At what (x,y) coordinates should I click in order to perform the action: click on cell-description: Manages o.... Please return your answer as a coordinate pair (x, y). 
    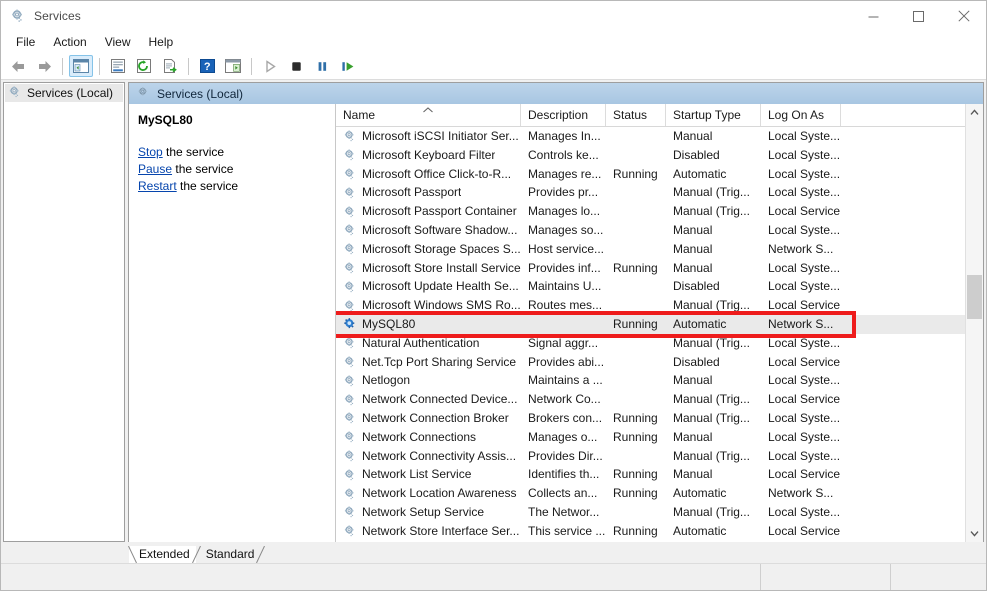
    Looking at the image, I should click on (563, 436).